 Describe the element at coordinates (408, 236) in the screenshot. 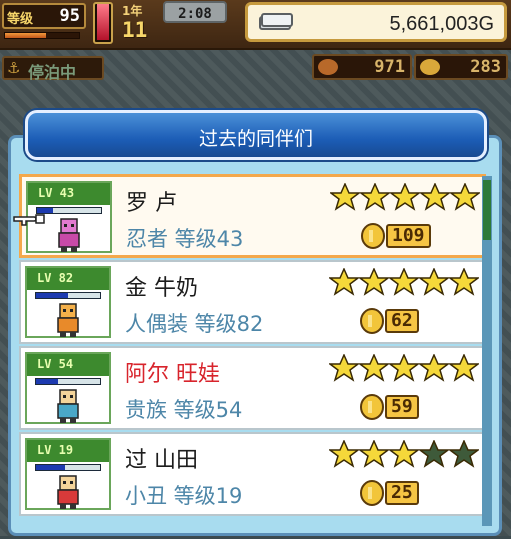

I see `hire-price-value: 109` at that location.